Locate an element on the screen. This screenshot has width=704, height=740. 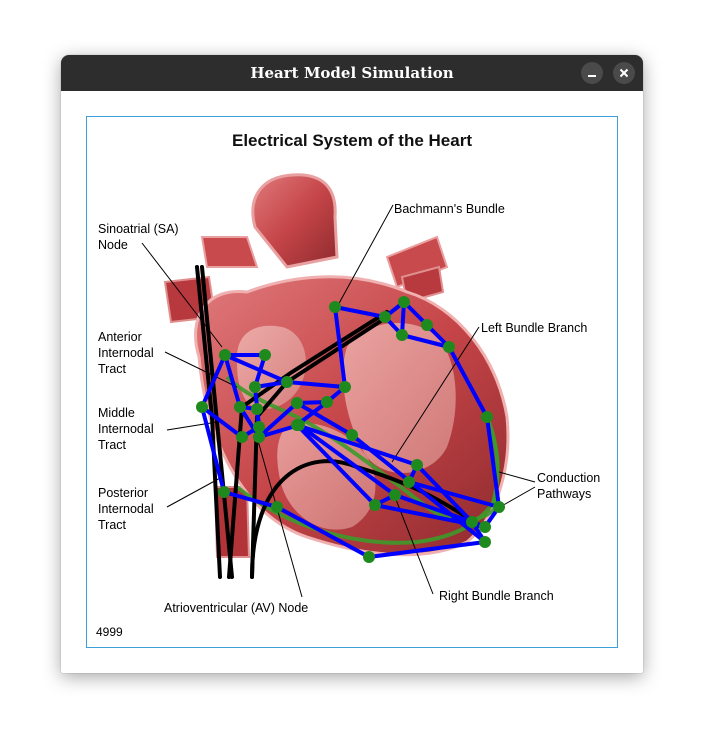
label-av-node: Atrioventricular (AV) Node is located at coordinates (236, 608).